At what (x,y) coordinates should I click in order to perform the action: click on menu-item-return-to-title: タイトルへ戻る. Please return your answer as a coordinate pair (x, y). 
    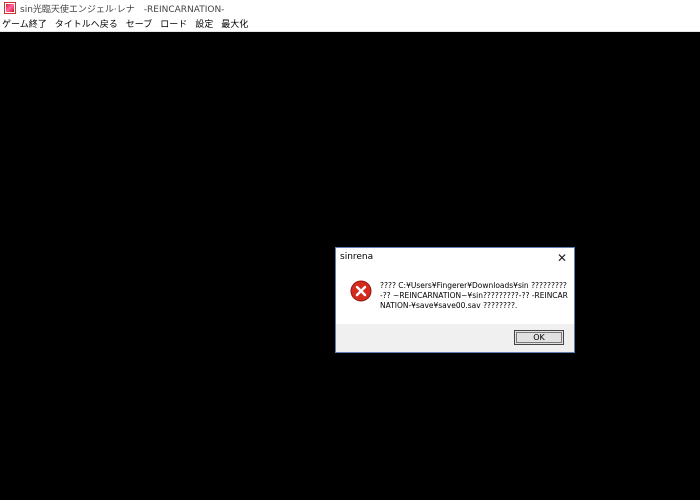
    Looking at the image, I should click on (86, 23).